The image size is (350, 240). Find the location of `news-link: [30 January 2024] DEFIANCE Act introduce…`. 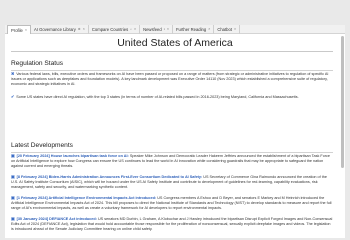

news-link: [30 January 2024] DEFIANCE Act introduce… is located at coordinates (57, 219).